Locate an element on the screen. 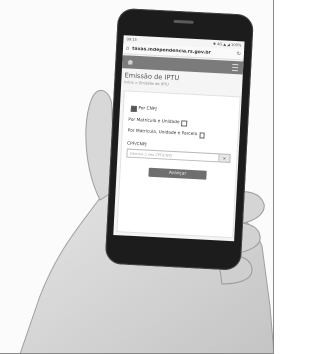 This screenshot has height=354, width=320. option-matricula-unidade: Por Matrícula e Unidade is located at coordinates (158, 122).